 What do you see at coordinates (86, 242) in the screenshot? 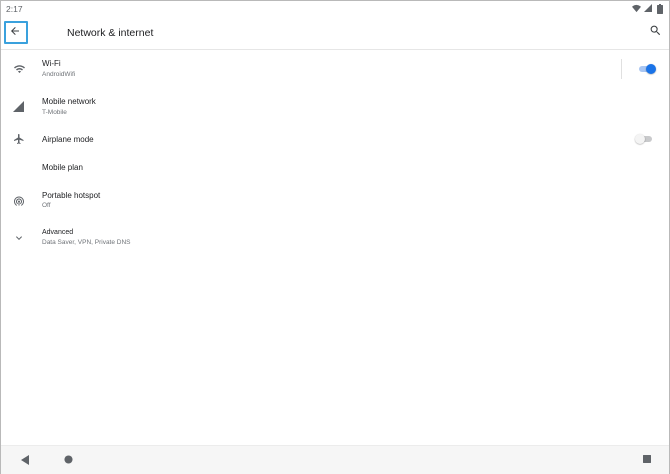
I see `list-item-summary: Data Saver, VPN, Private DNS` at bounding box center [86, 242].